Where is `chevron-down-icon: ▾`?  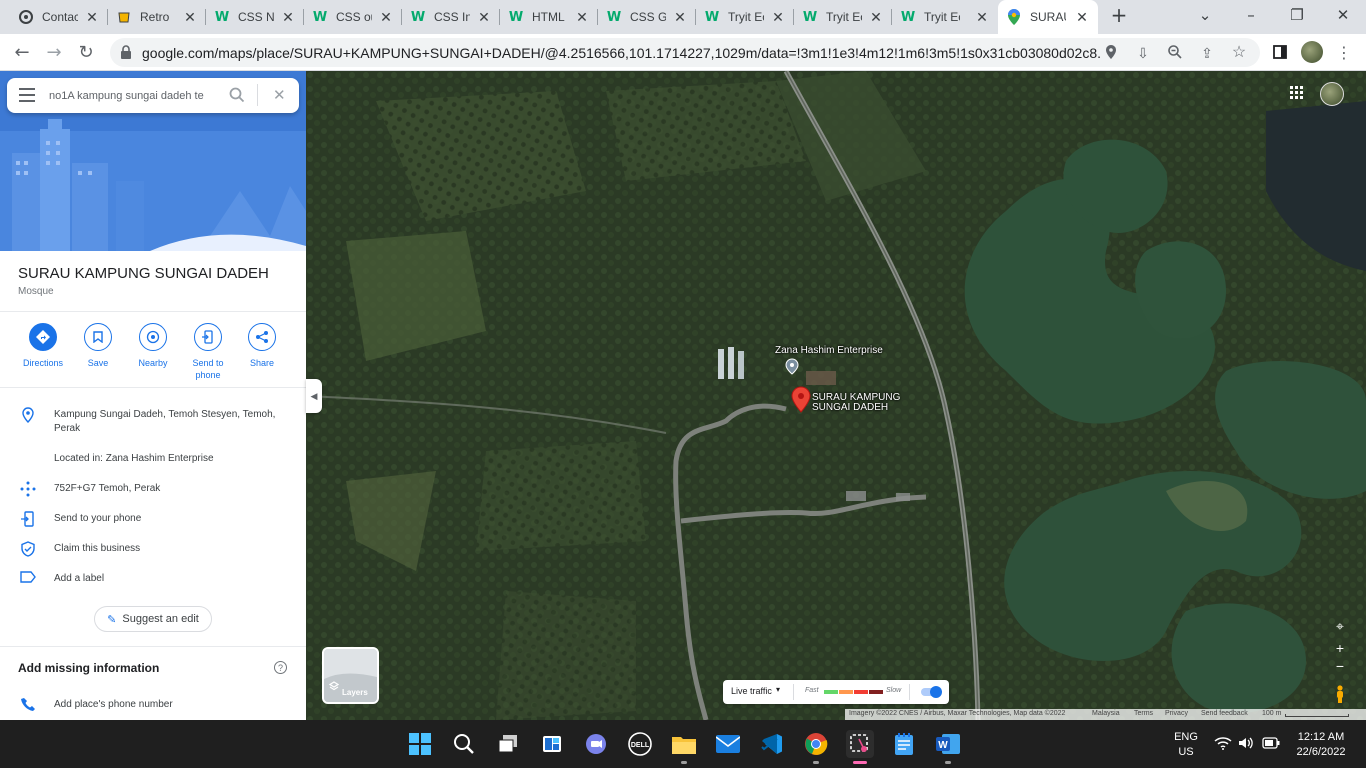
chevron-down-icon: ▾ is located at coordinates (778, 689).